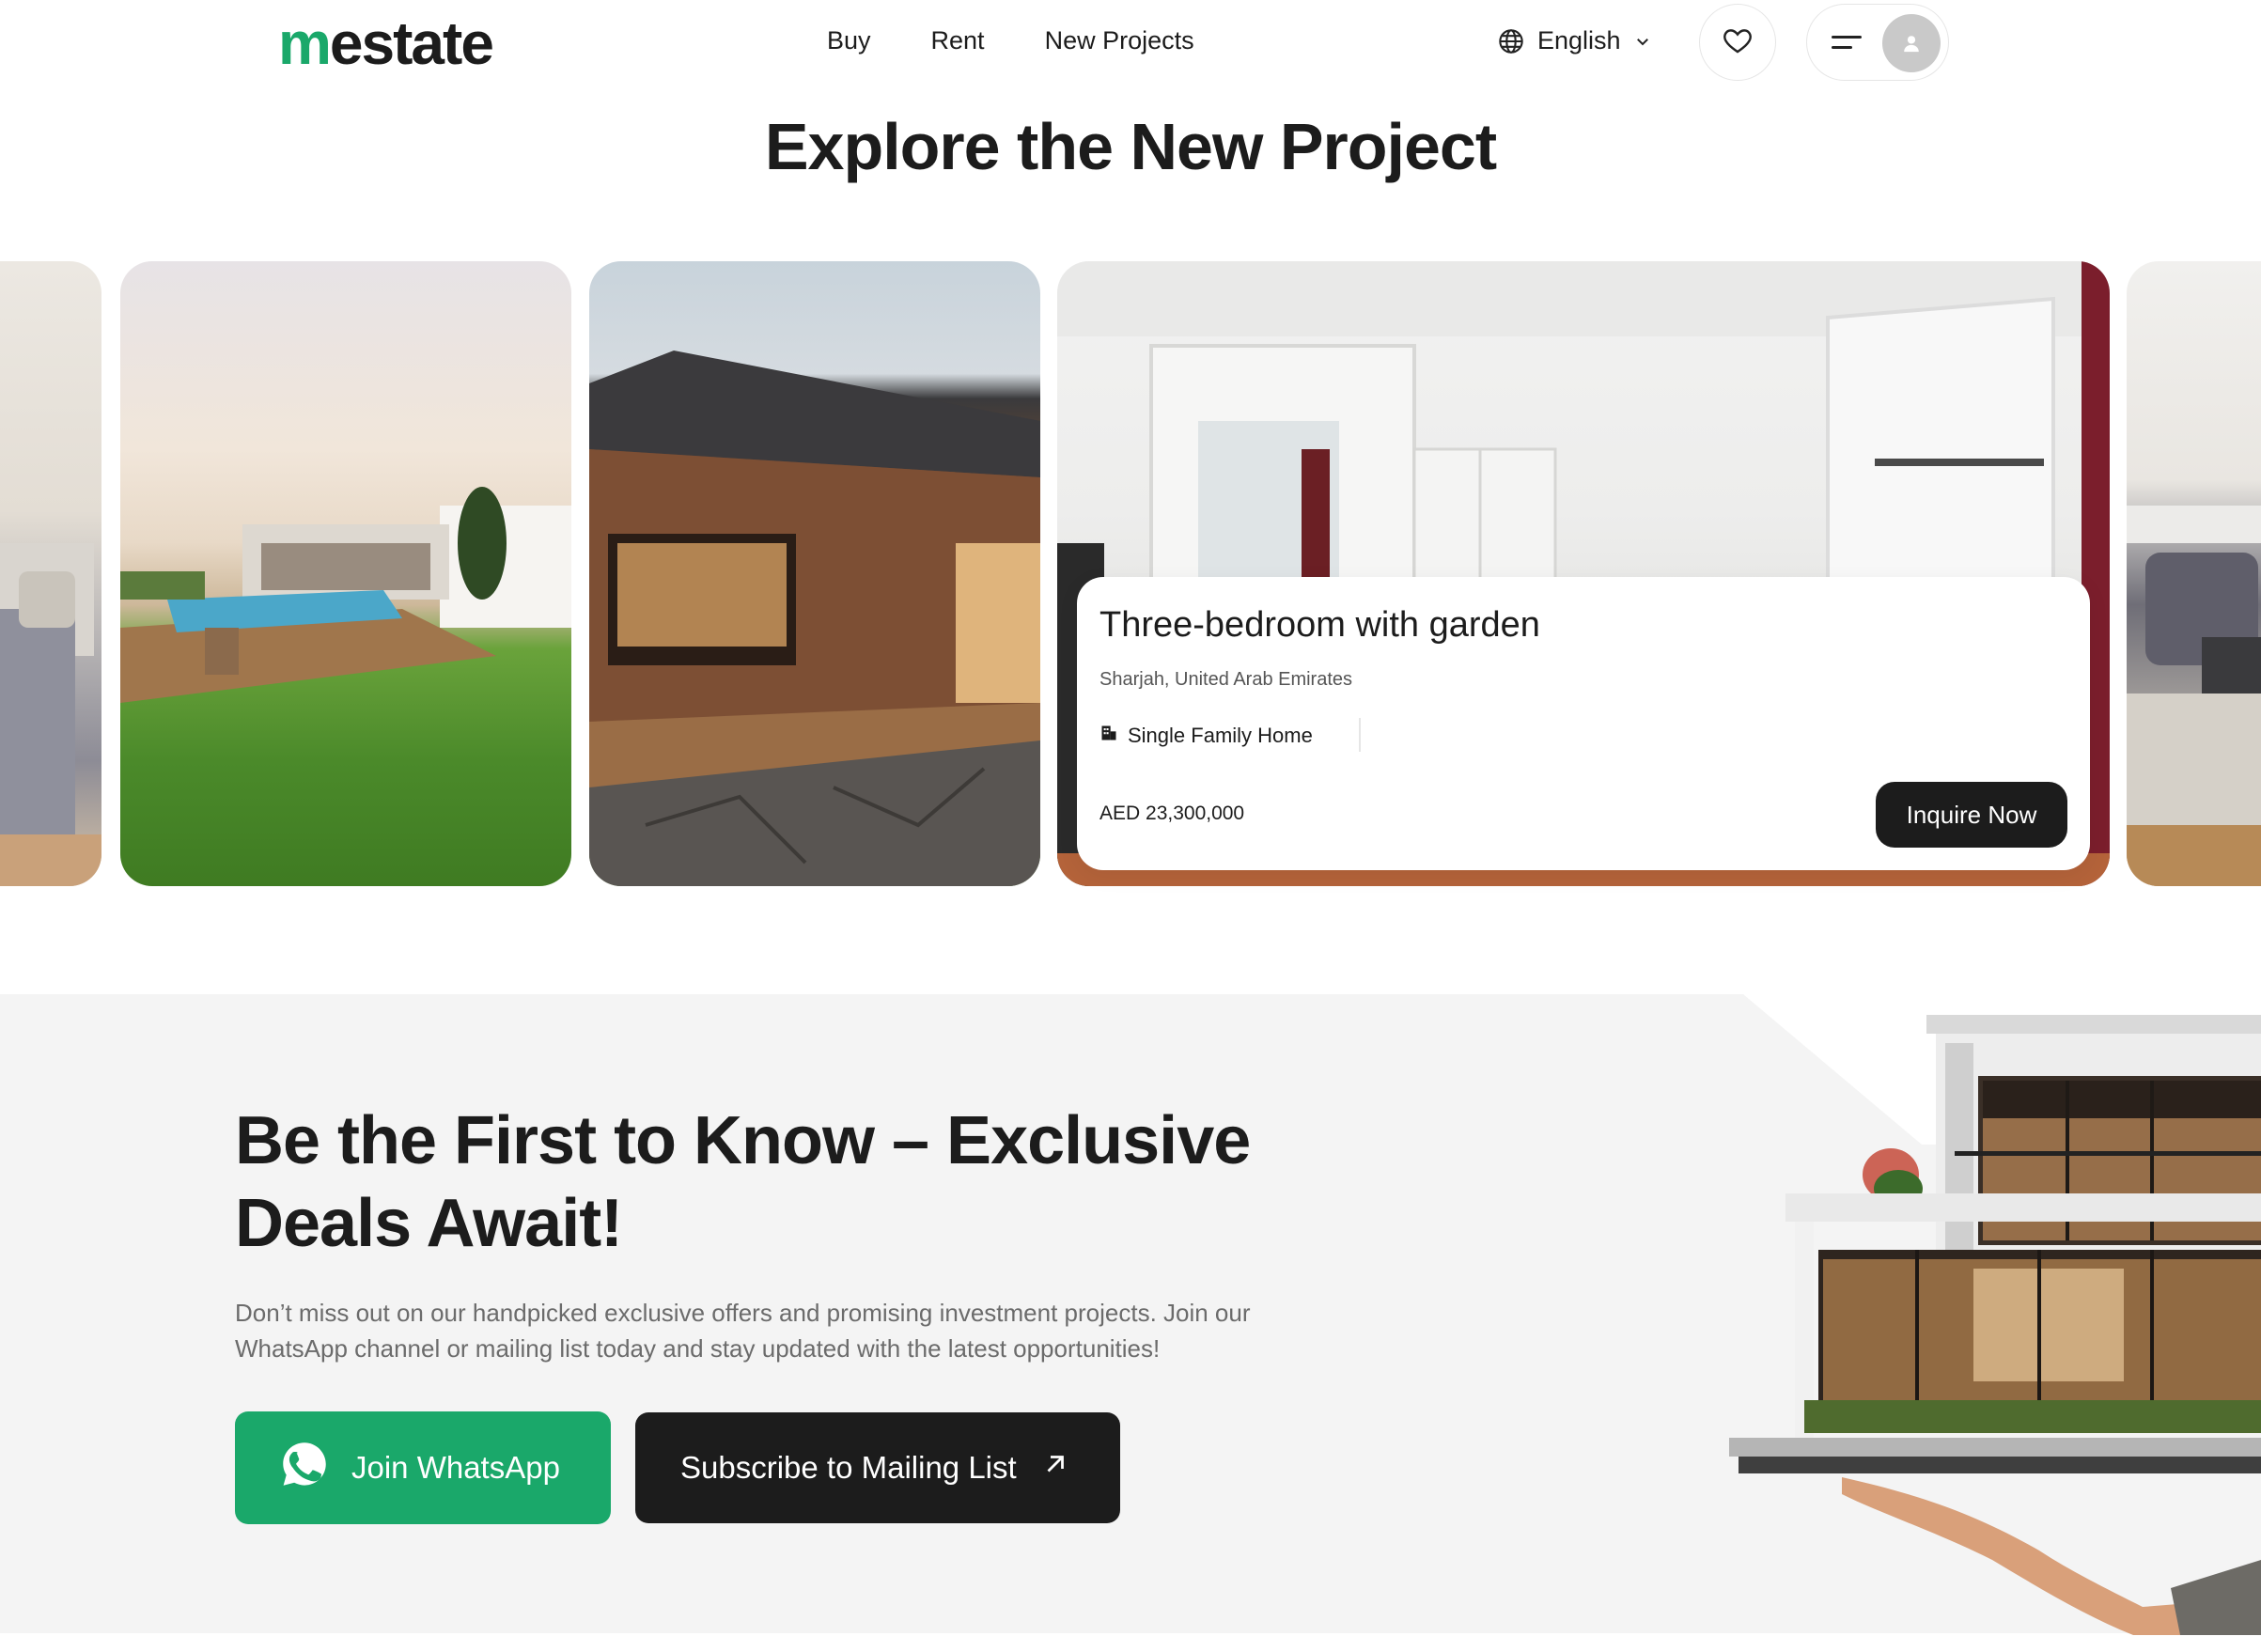  I want to click on house-in-hand-illustration, so click(1995, 1325).